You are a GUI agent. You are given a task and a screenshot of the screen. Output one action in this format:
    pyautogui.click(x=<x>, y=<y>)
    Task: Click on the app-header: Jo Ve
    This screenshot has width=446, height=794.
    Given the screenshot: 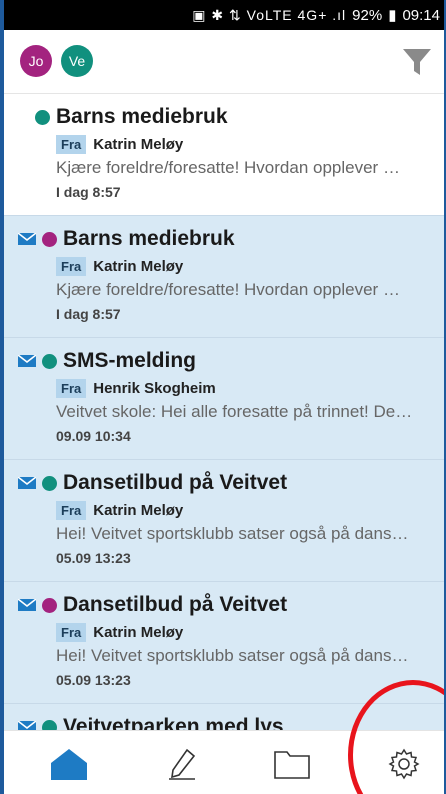 What is the action you would take?
    pyautogui.click(x=224, y=62)
    